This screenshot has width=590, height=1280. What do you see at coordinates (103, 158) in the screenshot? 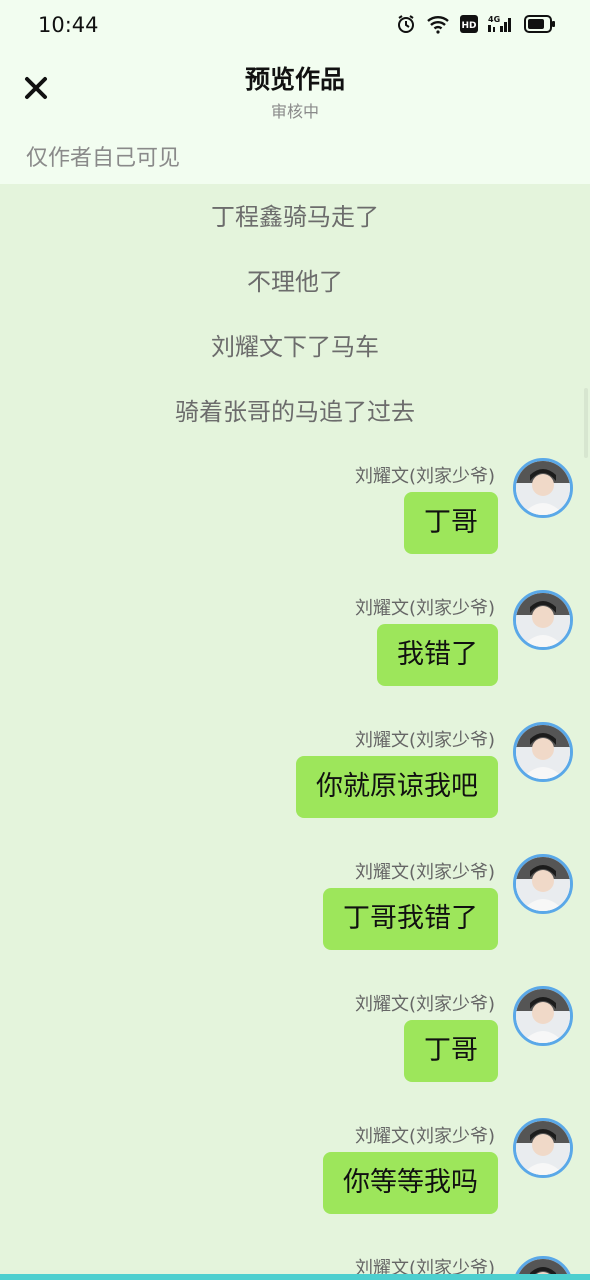
I see `visibility-note: 仅作者自己可见` at bounding box center [103, 158].